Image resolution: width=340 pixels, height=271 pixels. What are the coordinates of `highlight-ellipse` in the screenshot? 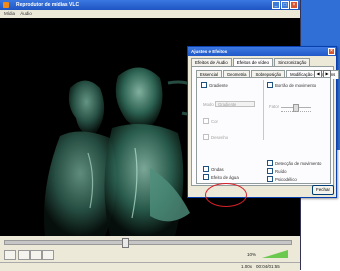 It's located at (226, 195).